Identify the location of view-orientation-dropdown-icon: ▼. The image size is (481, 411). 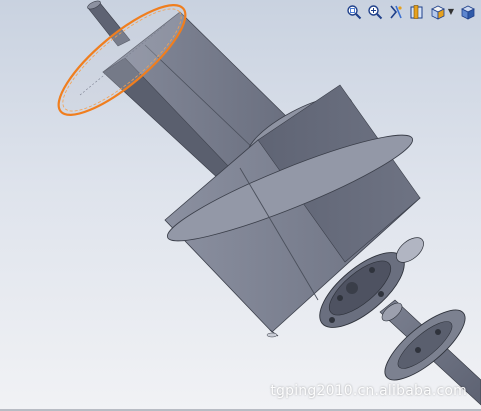
(451, 12).